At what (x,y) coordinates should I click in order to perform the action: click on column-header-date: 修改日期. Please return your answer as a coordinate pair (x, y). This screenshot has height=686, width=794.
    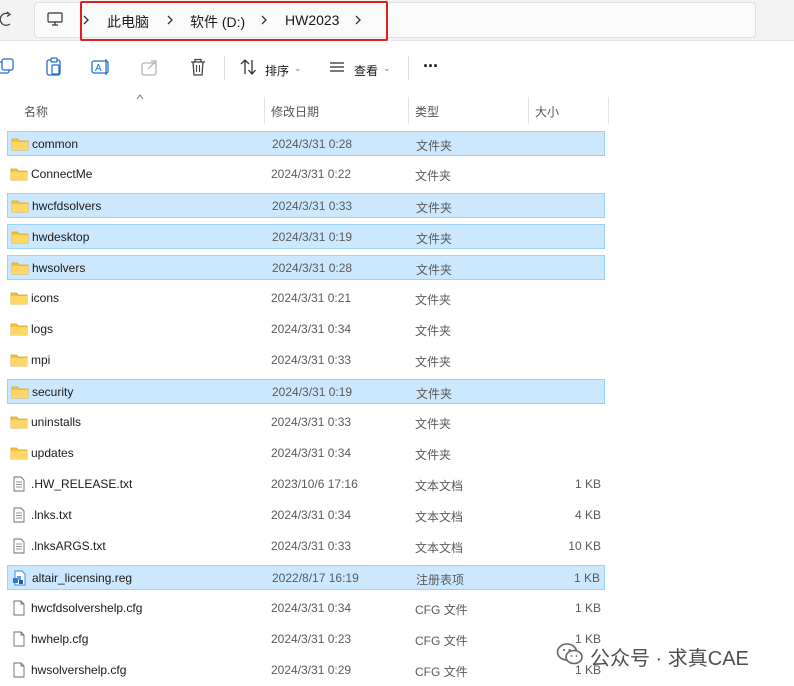
    Looking at the image, I should click on (295, 111).